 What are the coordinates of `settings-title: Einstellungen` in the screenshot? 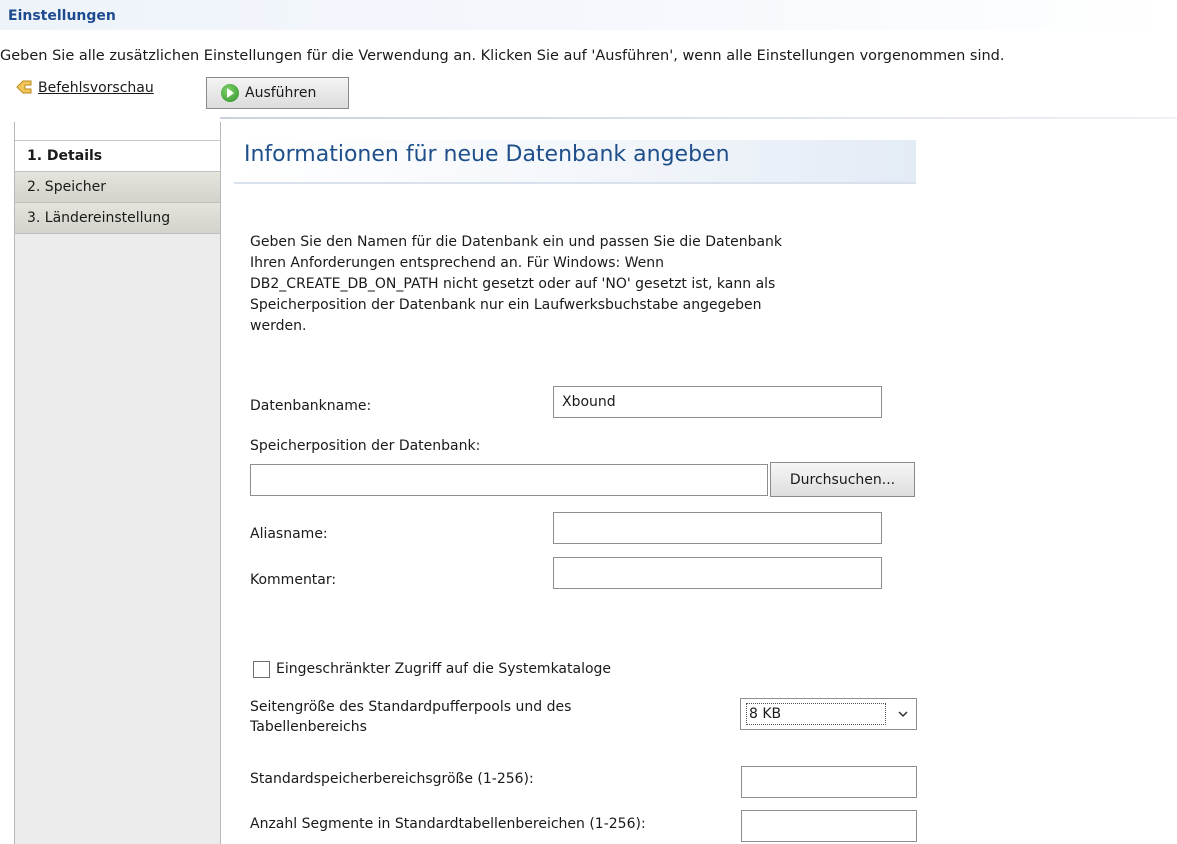 It's located at (62, 16).